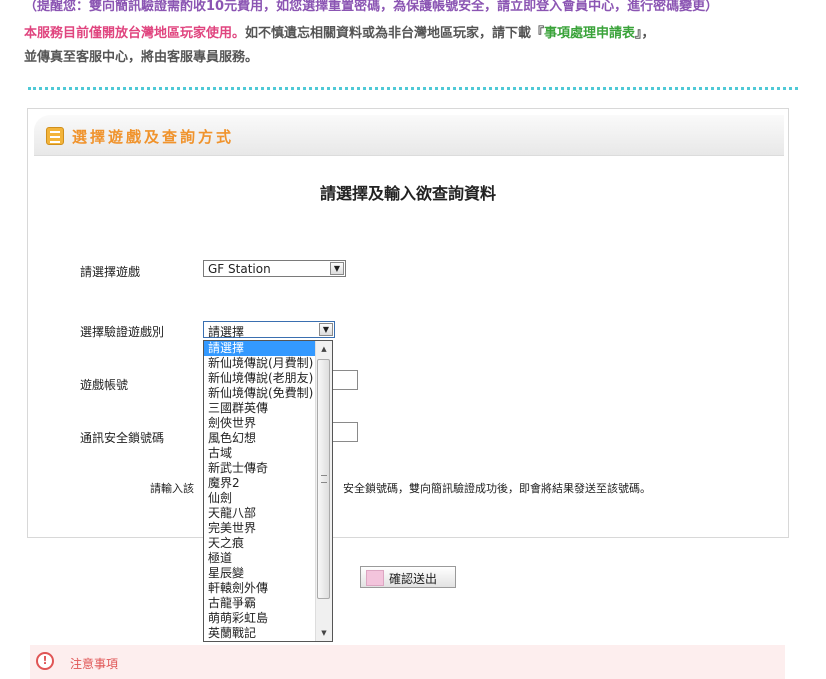 This screenshot has height=679, width=826. Describe the element at coordinates (260, 438) in the screenshot. I see `dropdown-option: 風色幻想` at that location.